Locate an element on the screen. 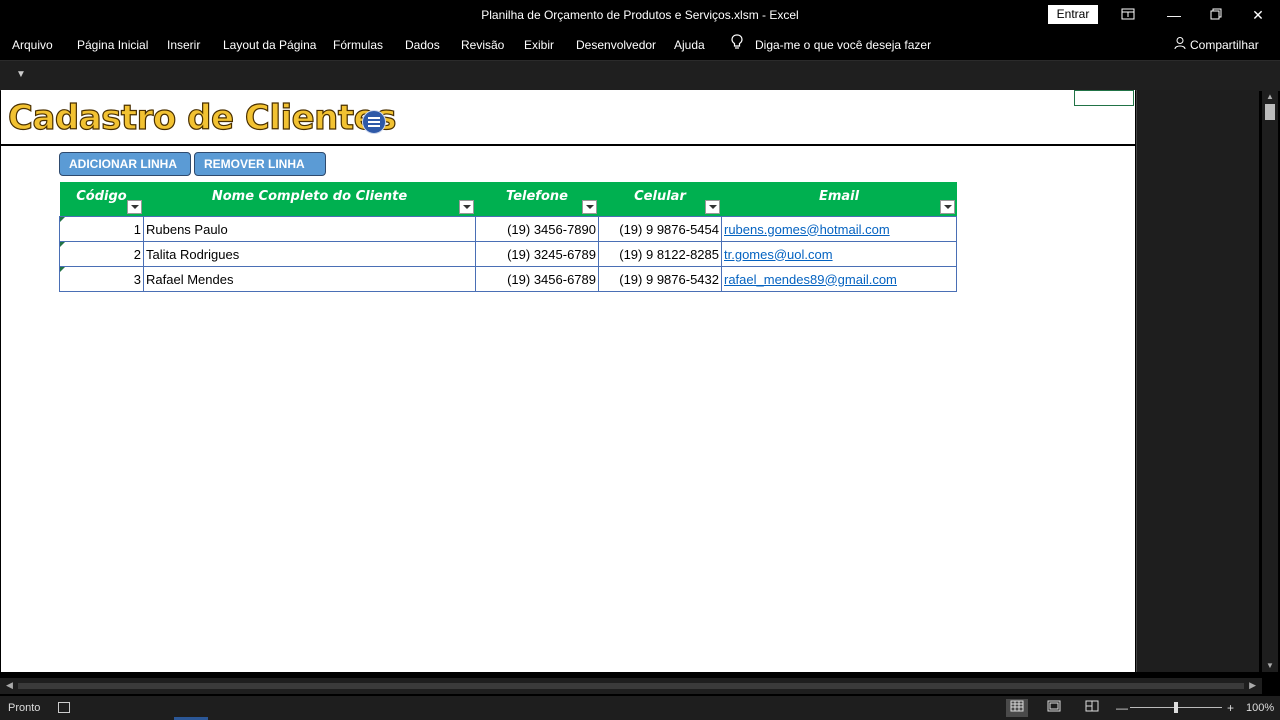 The image size is (1280, 720). menu-item-dados: Dados is located at coordinates (422, 45).